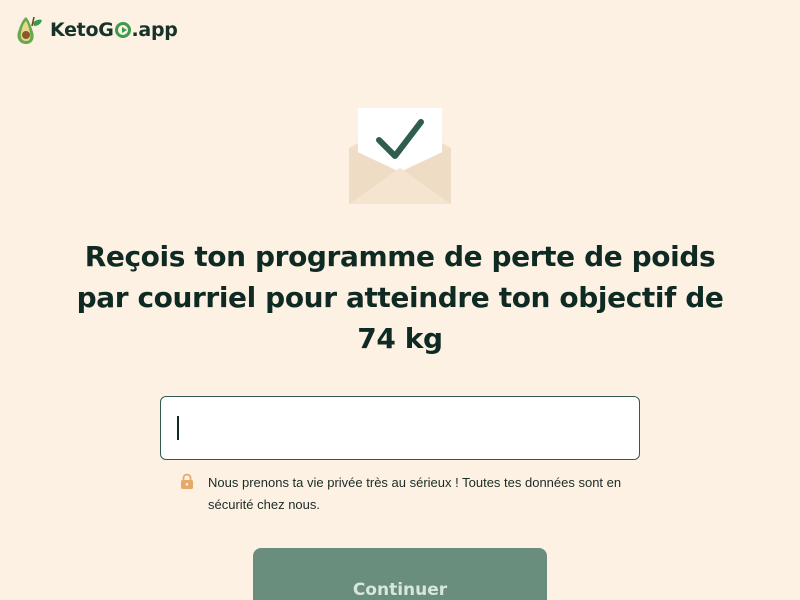 The image size is (800, 600). What do you see at coordinates (400, 574) in the screenshot?
I see `continue-button: Continuer` at bounding box center [400, 574].